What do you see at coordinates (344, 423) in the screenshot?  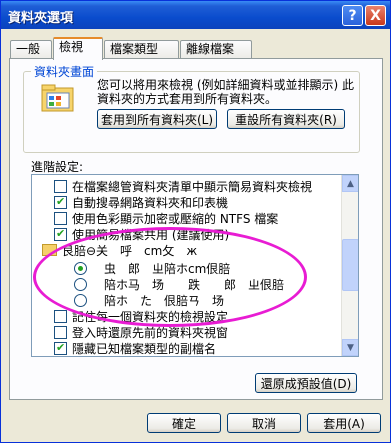 I see `apply-button: 套用(A)` at bounding box center [344, 423].